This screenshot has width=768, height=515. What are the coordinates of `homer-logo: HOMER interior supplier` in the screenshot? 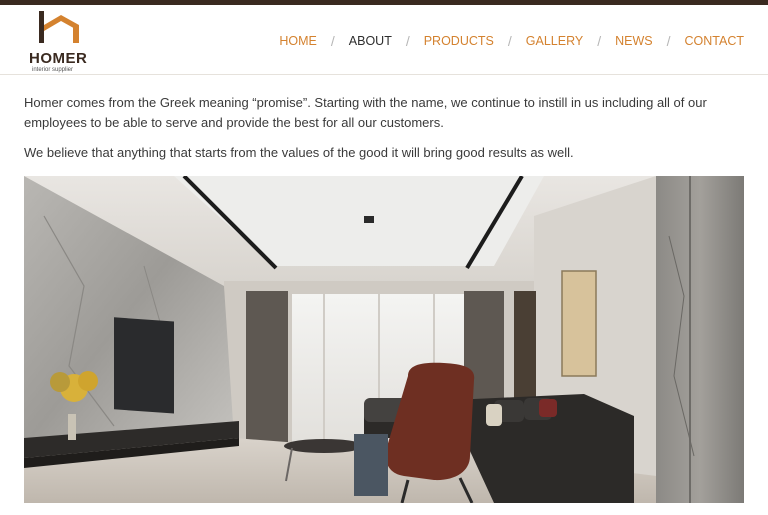 It's located at (60, 42).